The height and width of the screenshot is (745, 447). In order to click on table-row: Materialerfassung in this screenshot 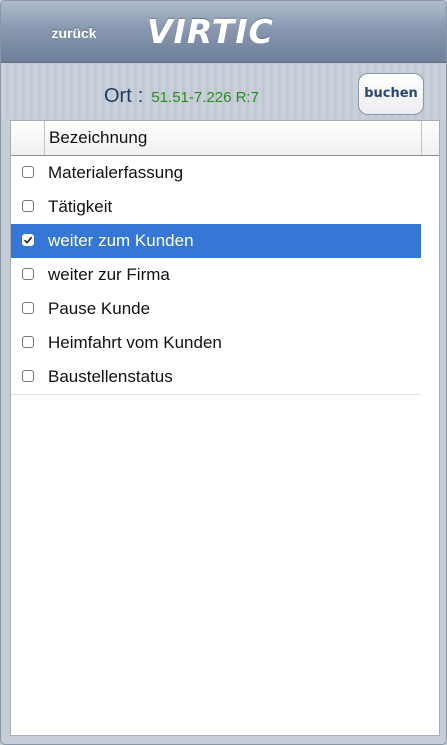, I will do `click(216, 173)`.